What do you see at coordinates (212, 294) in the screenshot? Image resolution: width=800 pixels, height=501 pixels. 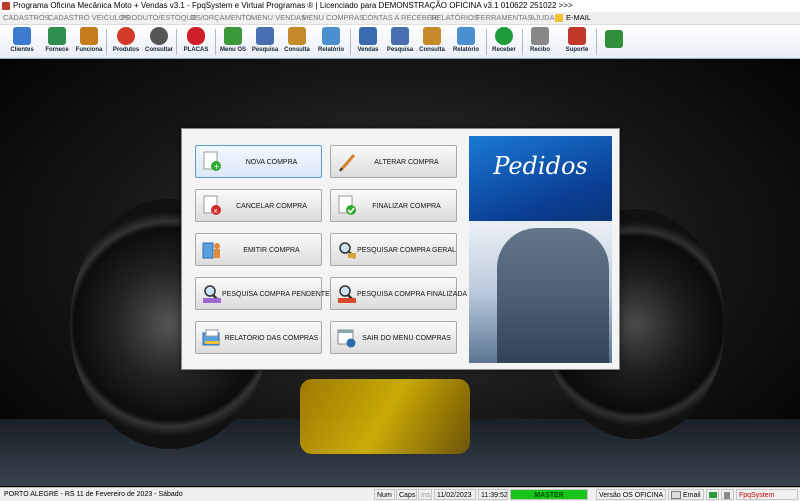 I see `search-pending-icon` at bounding box center [212, 294].